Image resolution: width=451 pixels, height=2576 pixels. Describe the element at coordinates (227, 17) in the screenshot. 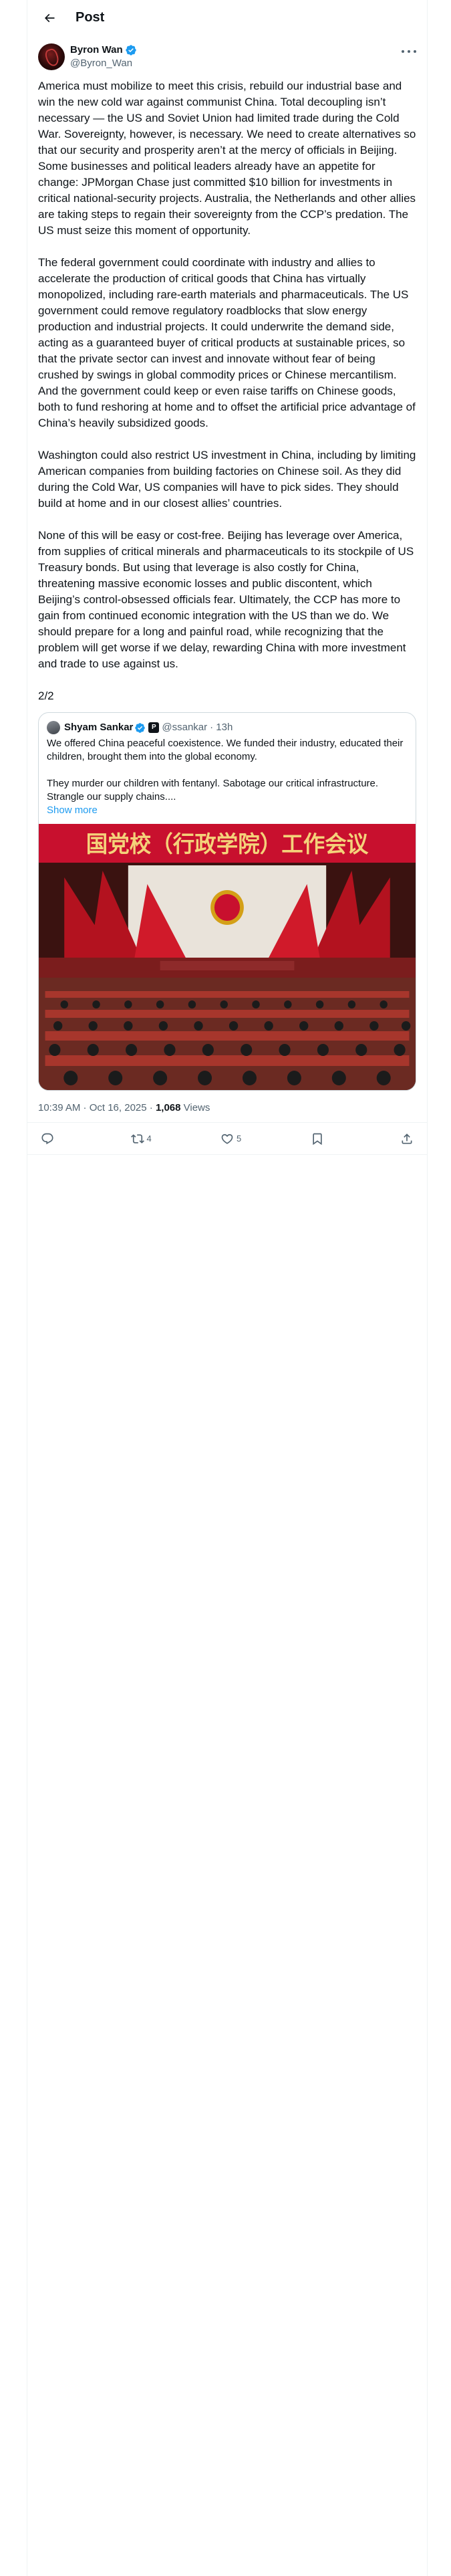

I see `post-header: Post` at that location.